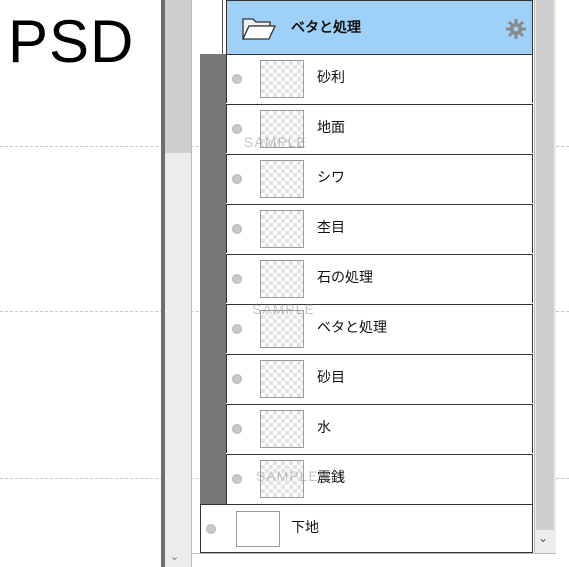 The width and height of the screenshot is (569, 567). What do you see at coordinates (213, 279) in the screenshot?
I see `group-indent-strip` at bounding box center [213, 279].